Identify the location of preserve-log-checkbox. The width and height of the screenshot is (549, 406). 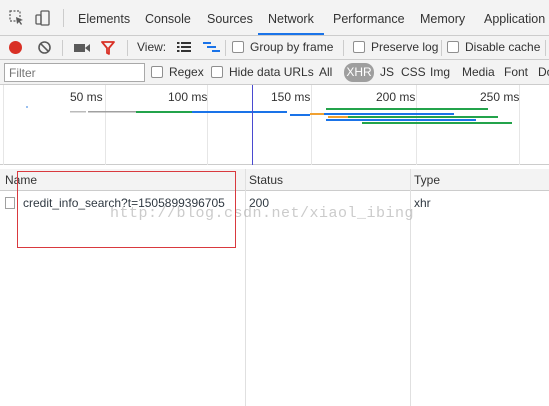
(359, 47).